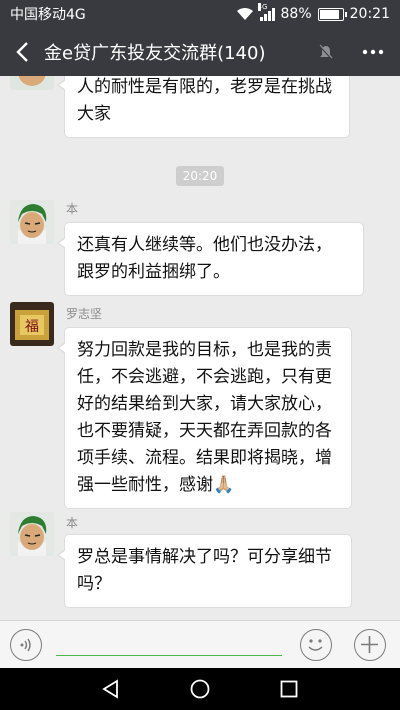  I want to click on status-time: 20:21, so click(369, 14).